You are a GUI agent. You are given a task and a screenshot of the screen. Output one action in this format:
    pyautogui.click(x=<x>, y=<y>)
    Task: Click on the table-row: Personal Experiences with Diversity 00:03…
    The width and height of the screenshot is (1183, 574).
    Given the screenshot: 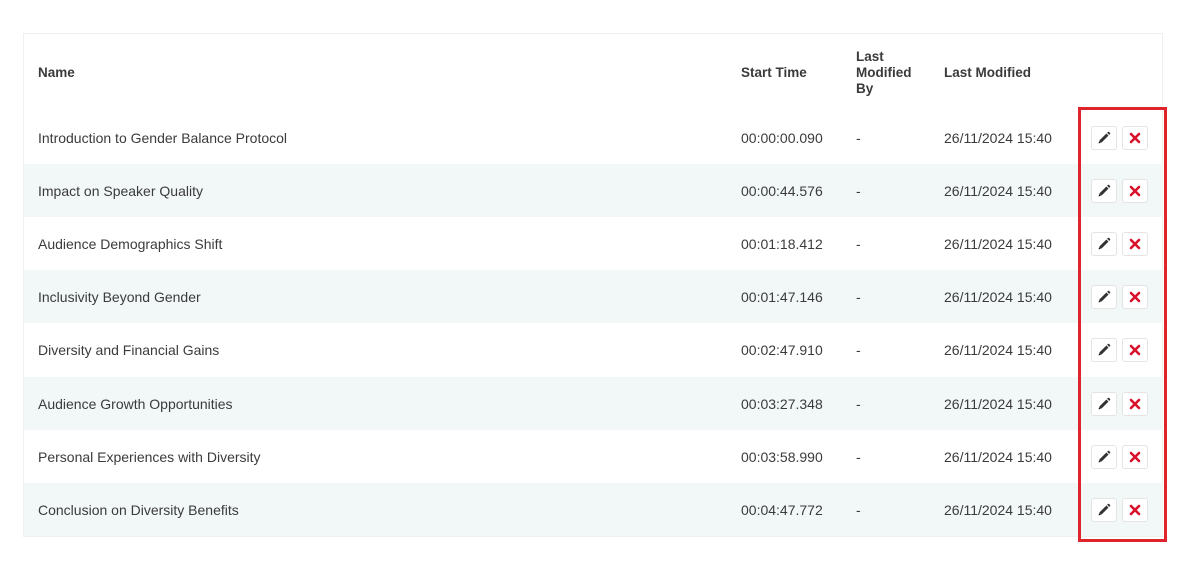 What is the action you would take?
    pyautogui.click(x=593, y=456)
    